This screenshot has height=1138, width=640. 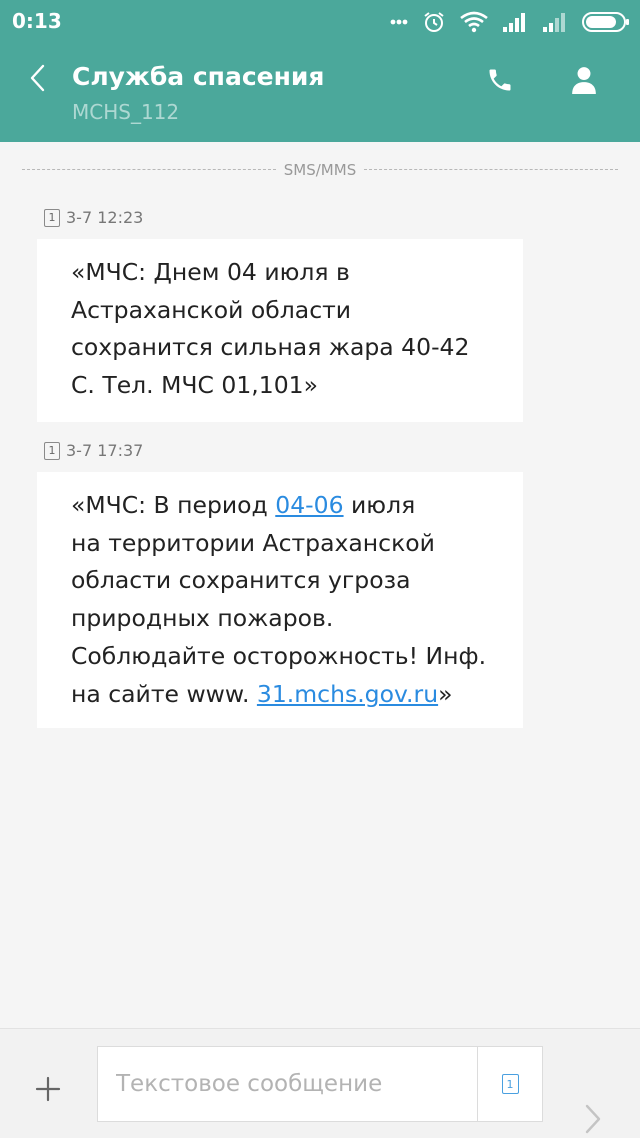 What do you see at coordinates (287, 1084) in the screenshot?
I see `message-input` at bounding box center [287, 1084].